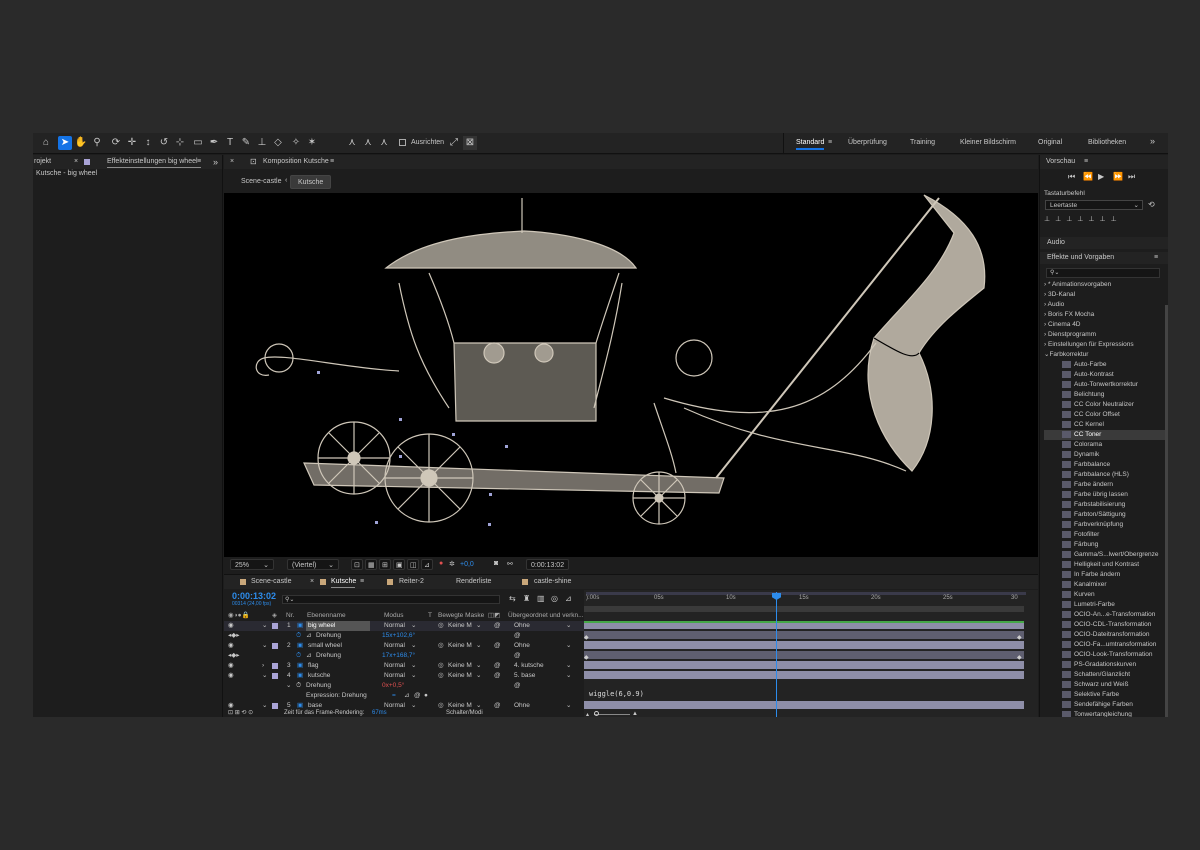 The width and height of the screenshot is (1200, 850). I want to click on zoom-slider-handle, so click(596, 713).